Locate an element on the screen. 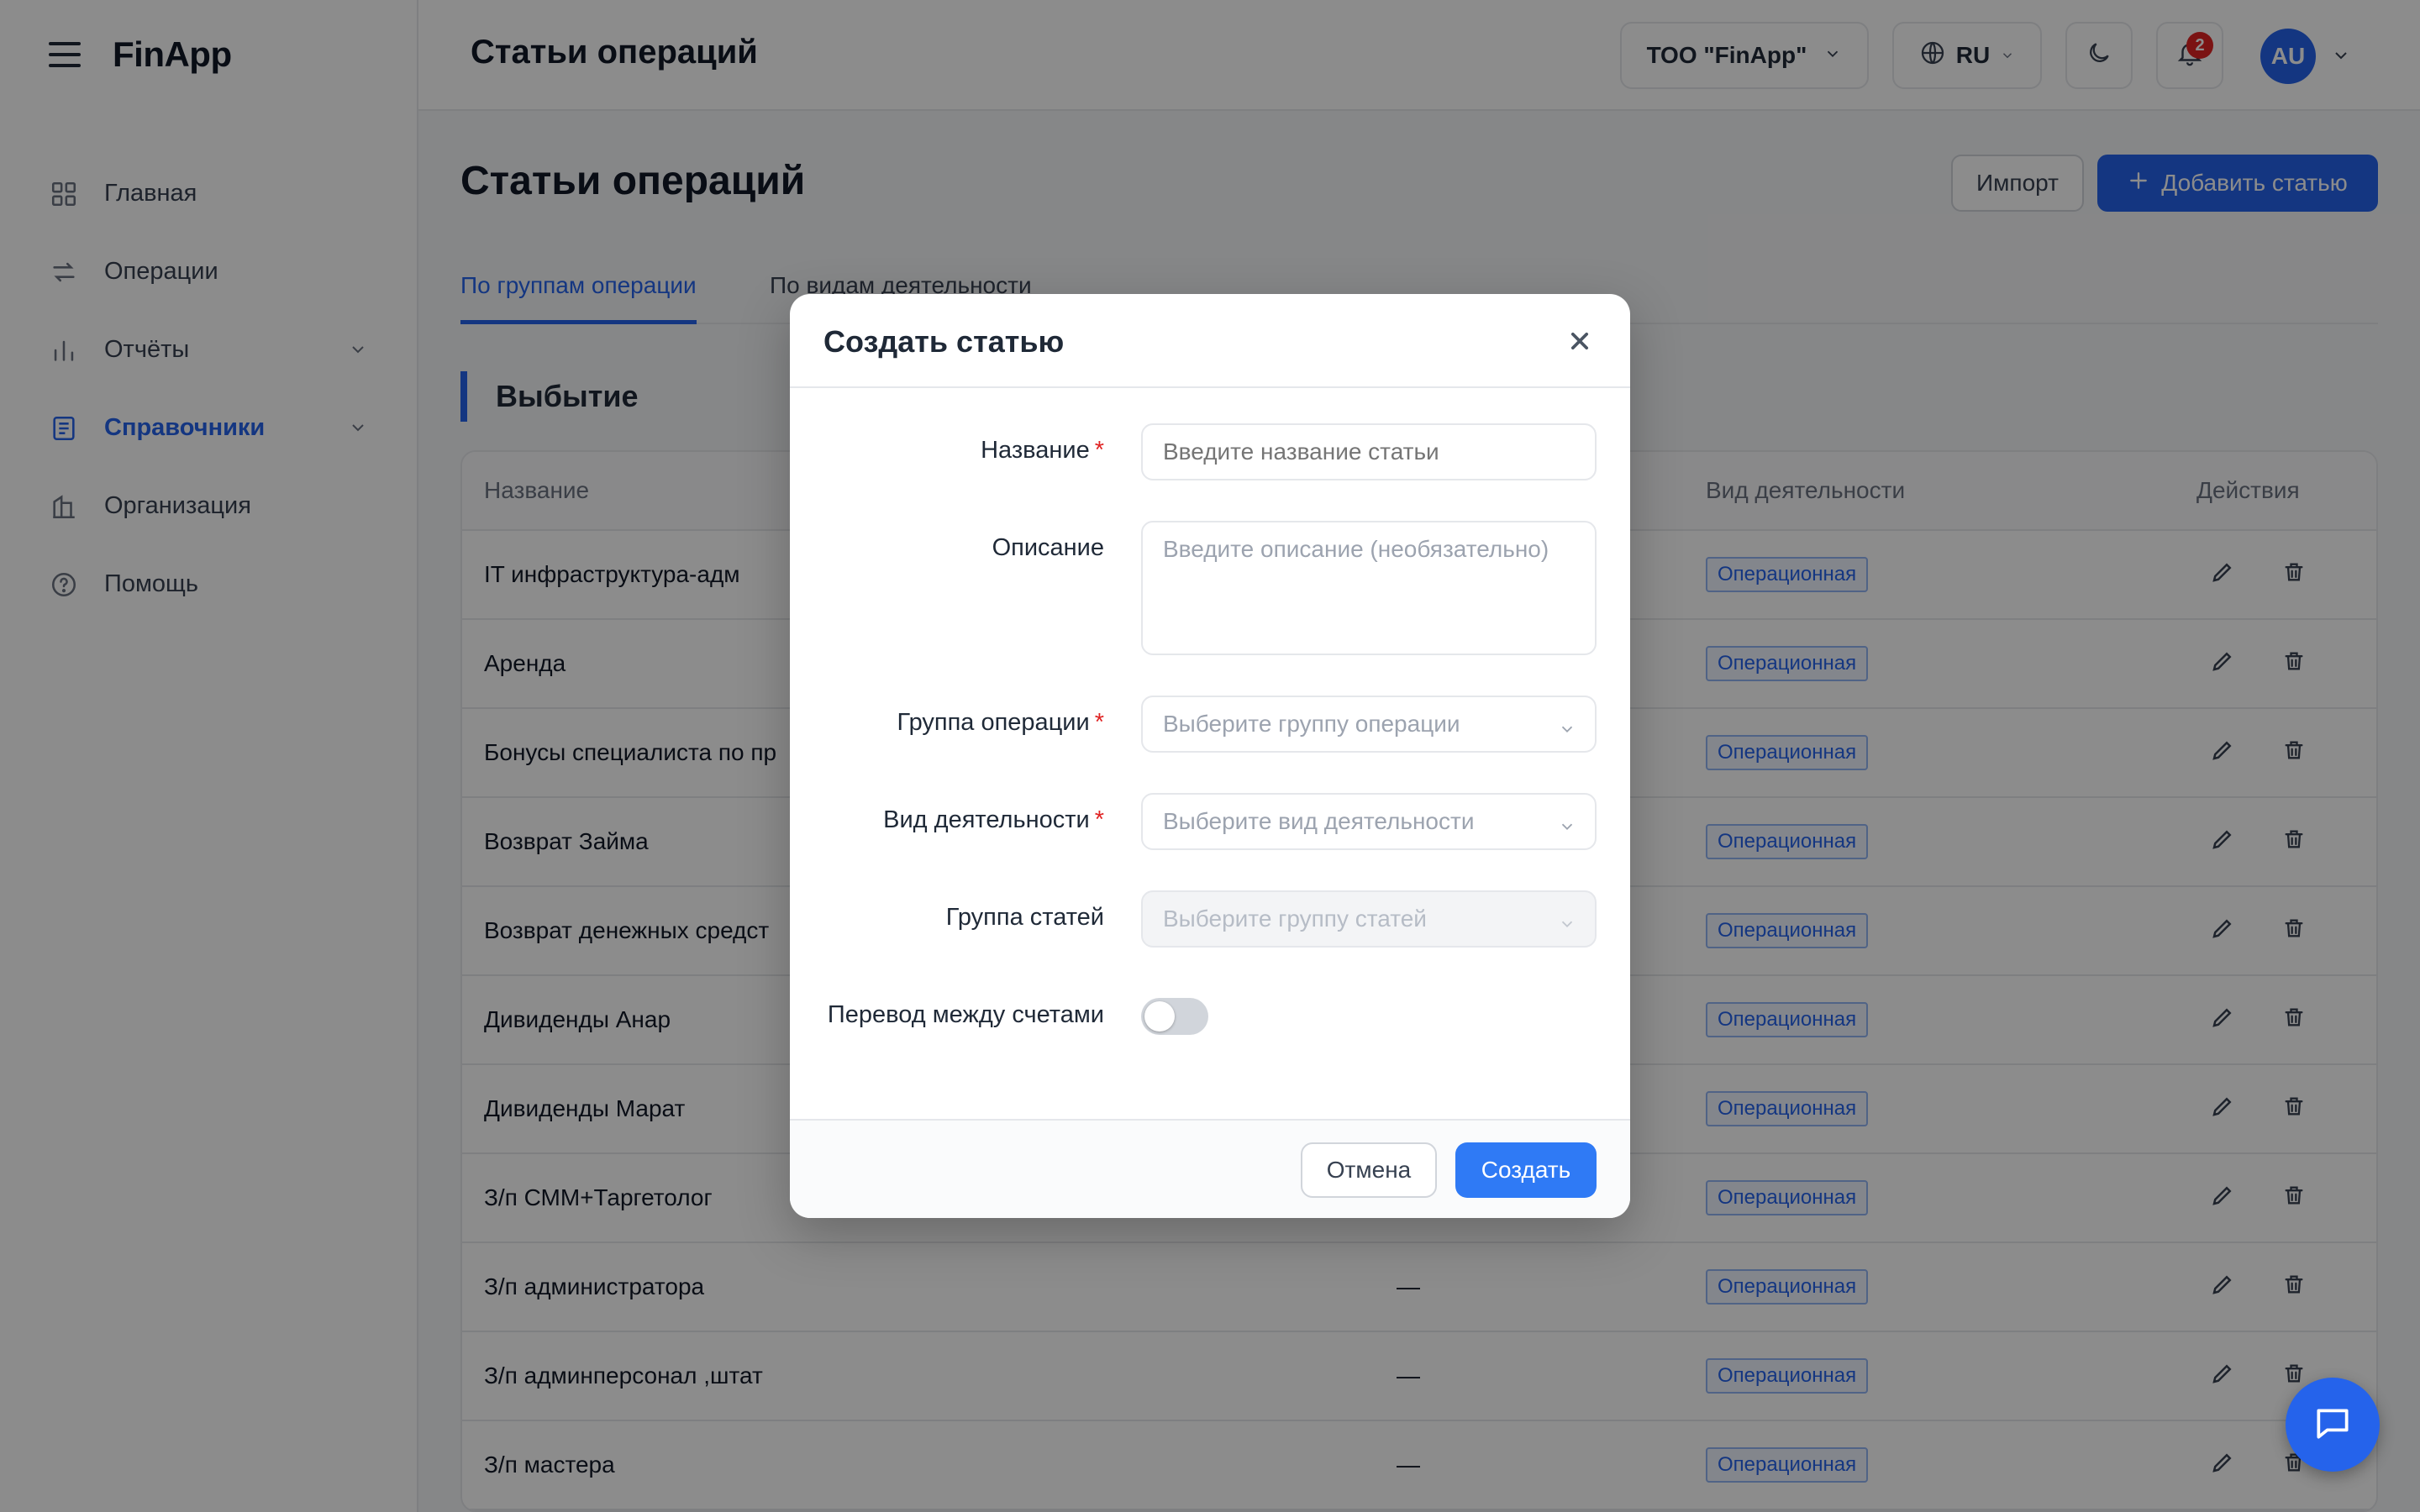  name-label: Название * is located at coordinates (1043, 450).